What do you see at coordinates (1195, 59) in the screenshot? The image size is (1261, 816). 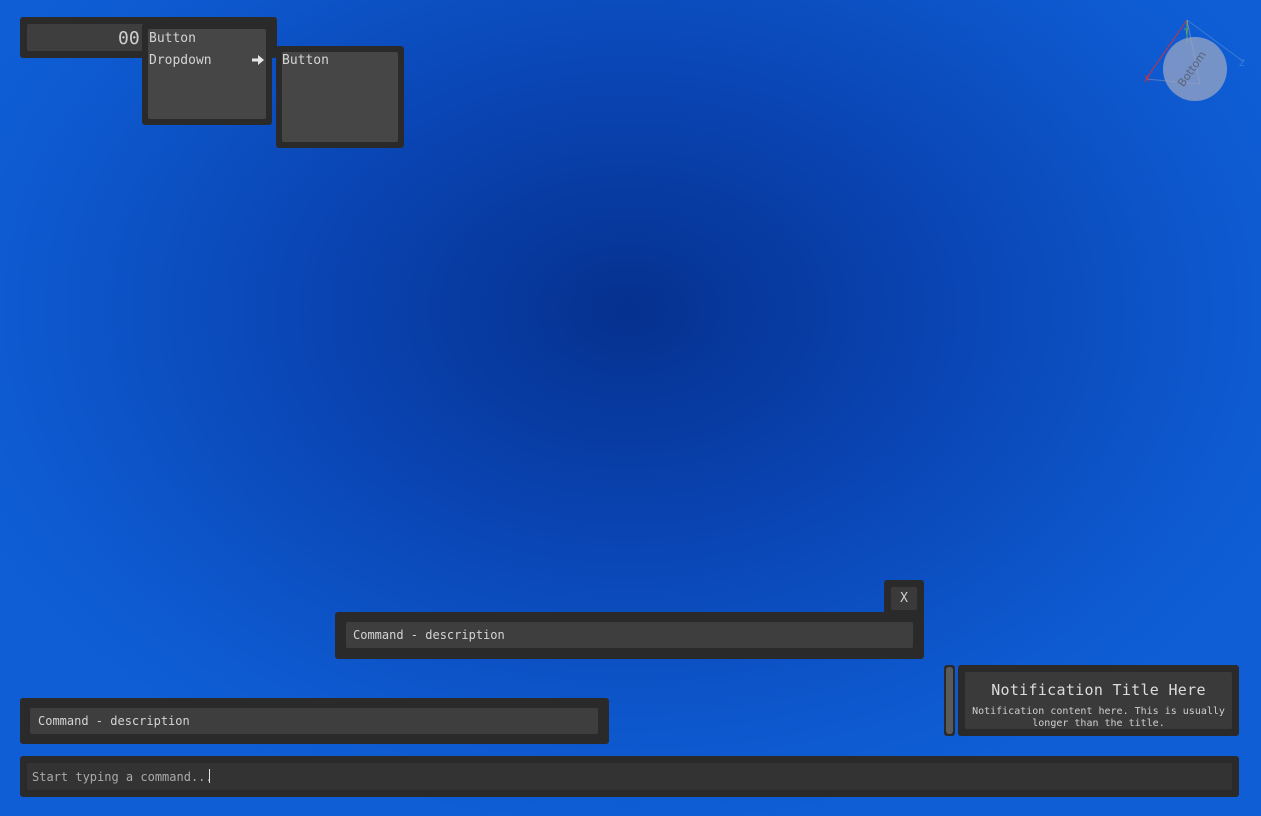 I see `orientation-gizmo: Bottom X Y Z` at bounding box center [1195, 59].